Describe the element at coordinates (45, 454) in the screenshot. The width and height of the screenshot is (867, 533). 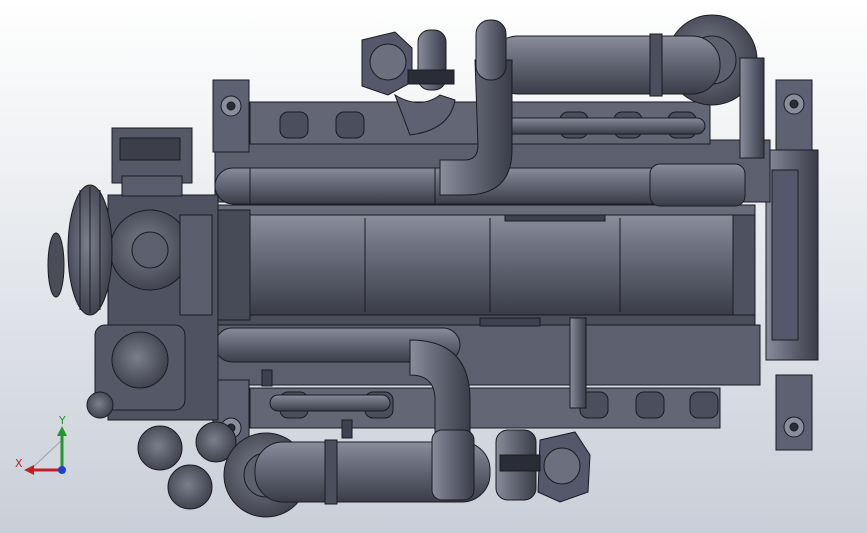
I see `triad-plane` at that location.